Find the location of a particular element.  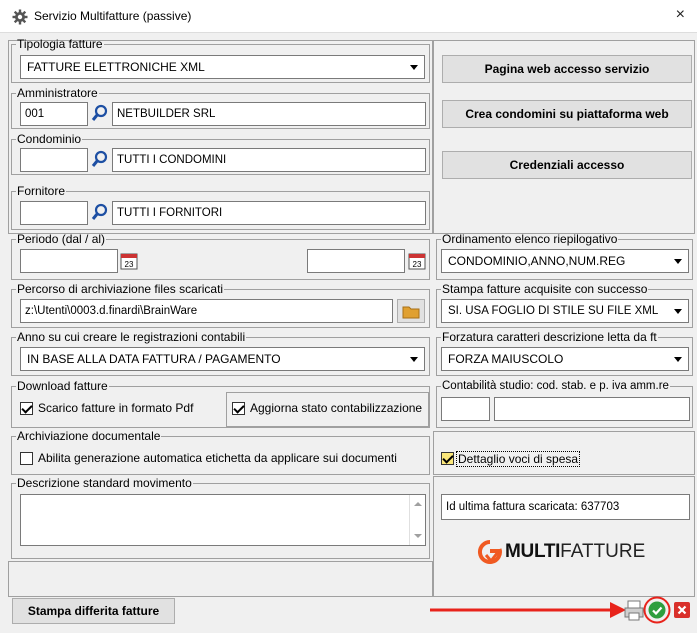

stampa-fatture-legend: Stampa fatture acquisite con successo is located at coordinates (545, 289).